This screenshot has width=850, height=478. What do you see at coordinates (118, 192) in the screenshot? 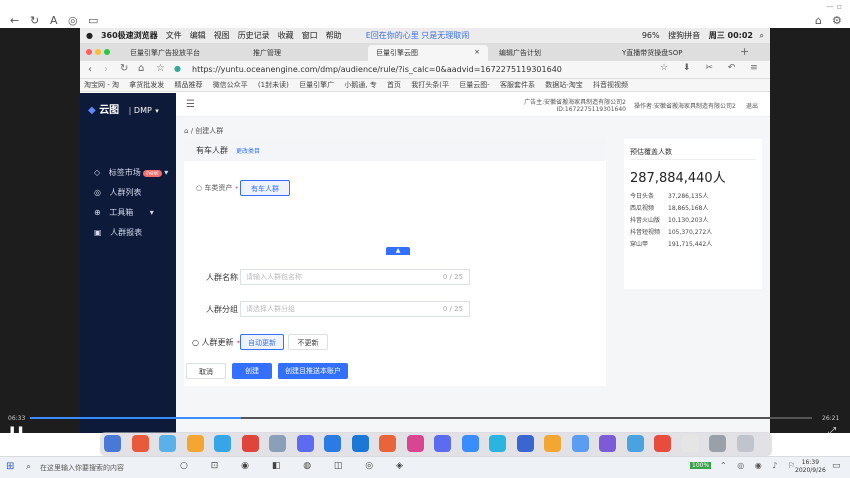
I see `sidebar-item-audience-list: ◎ 人群列表` at bounding box center [118, 192].